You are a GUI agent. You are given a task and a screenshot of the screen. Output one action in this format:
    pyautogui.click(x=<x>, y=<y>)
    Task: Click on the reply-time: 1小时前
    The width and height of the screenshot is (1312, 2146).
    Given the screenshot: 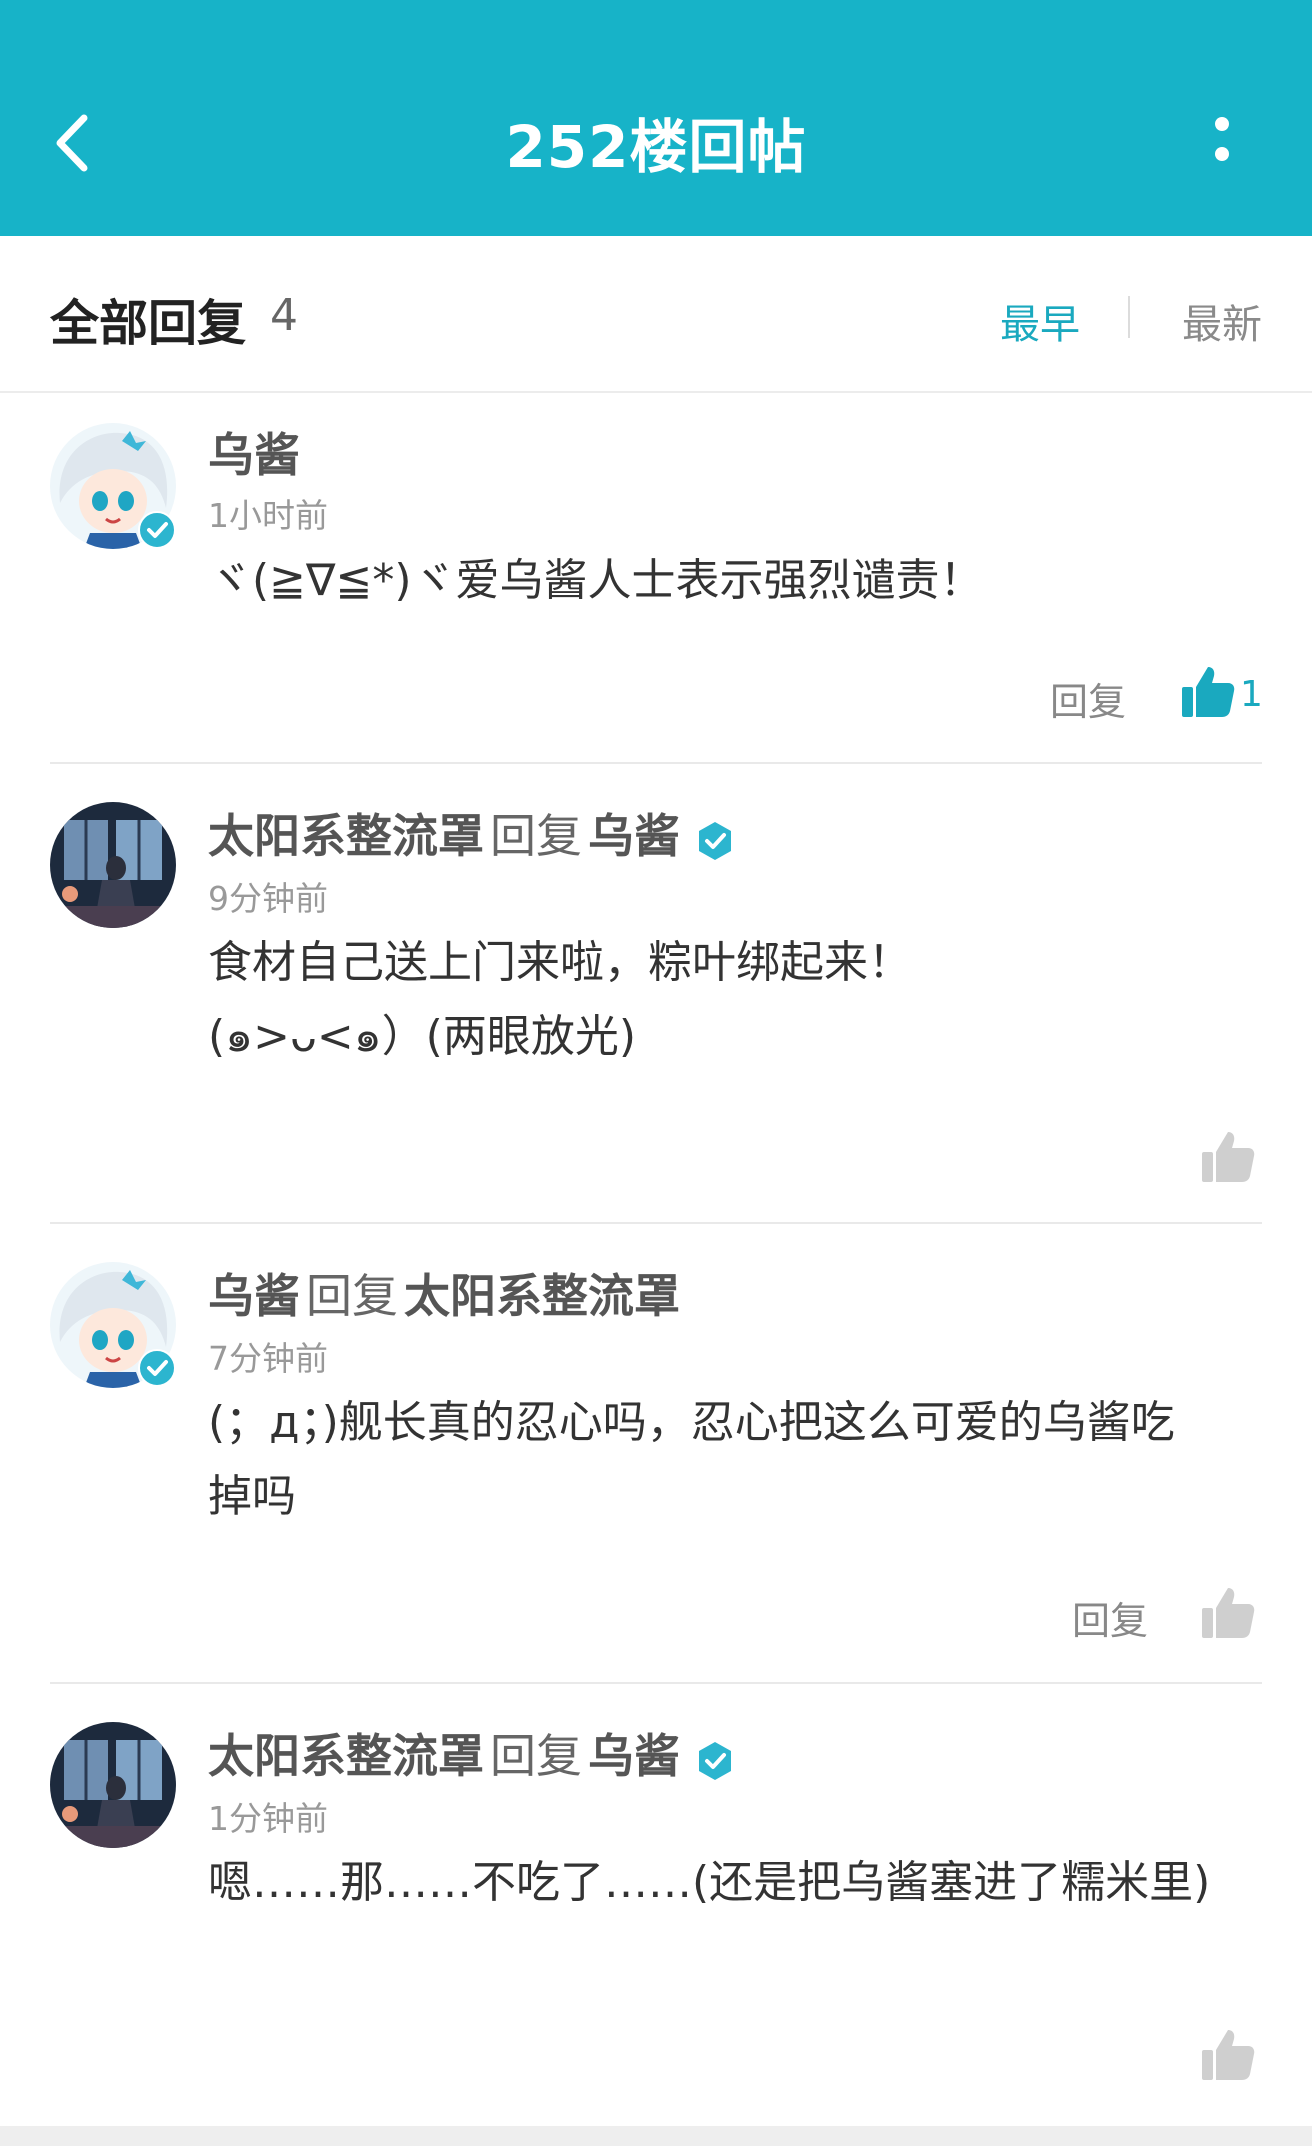 What is the action you would take?
    pyautogui.click(x=268, y=515)
    